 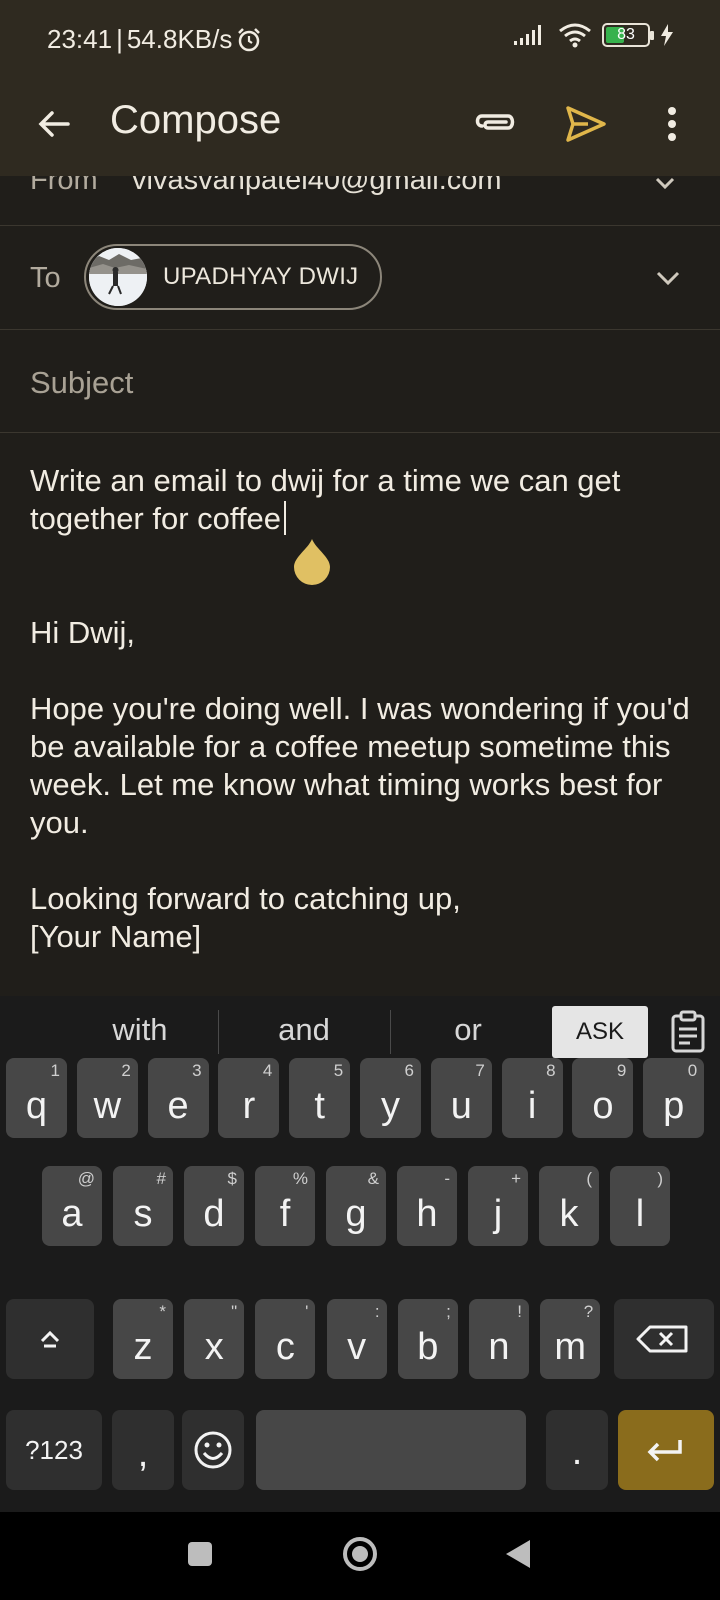 I want to click on key-label: w, so click(x=107, y=1106).